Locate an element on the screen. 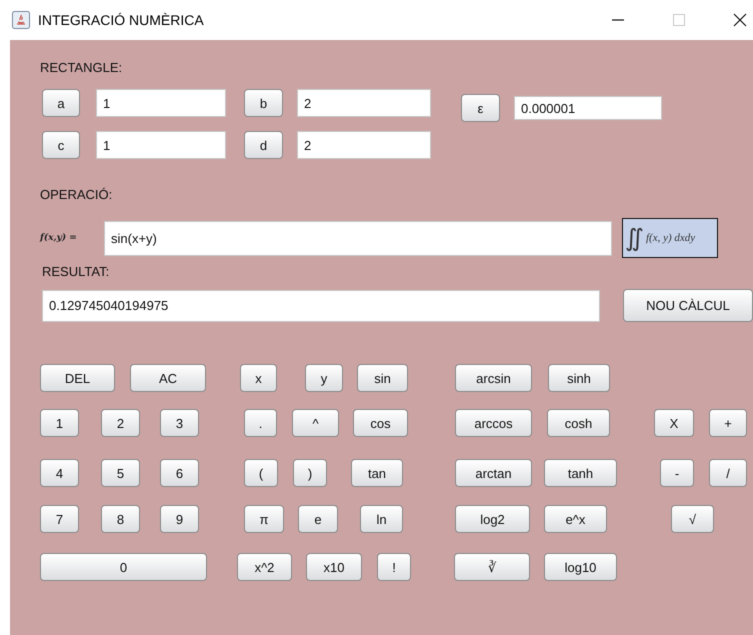 This screenshot has width=753, height=635. key-button: - is located at coordinates (677, 473).